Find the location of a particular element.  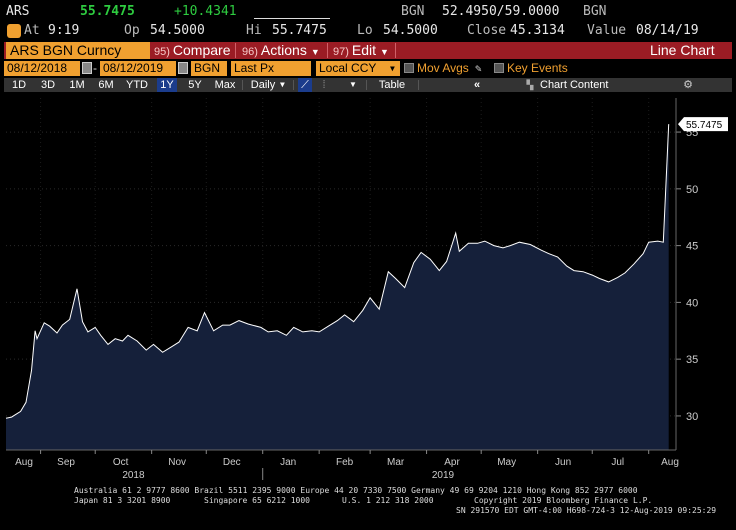

price-change: +10.4341 is located at coordinates (205, 11).